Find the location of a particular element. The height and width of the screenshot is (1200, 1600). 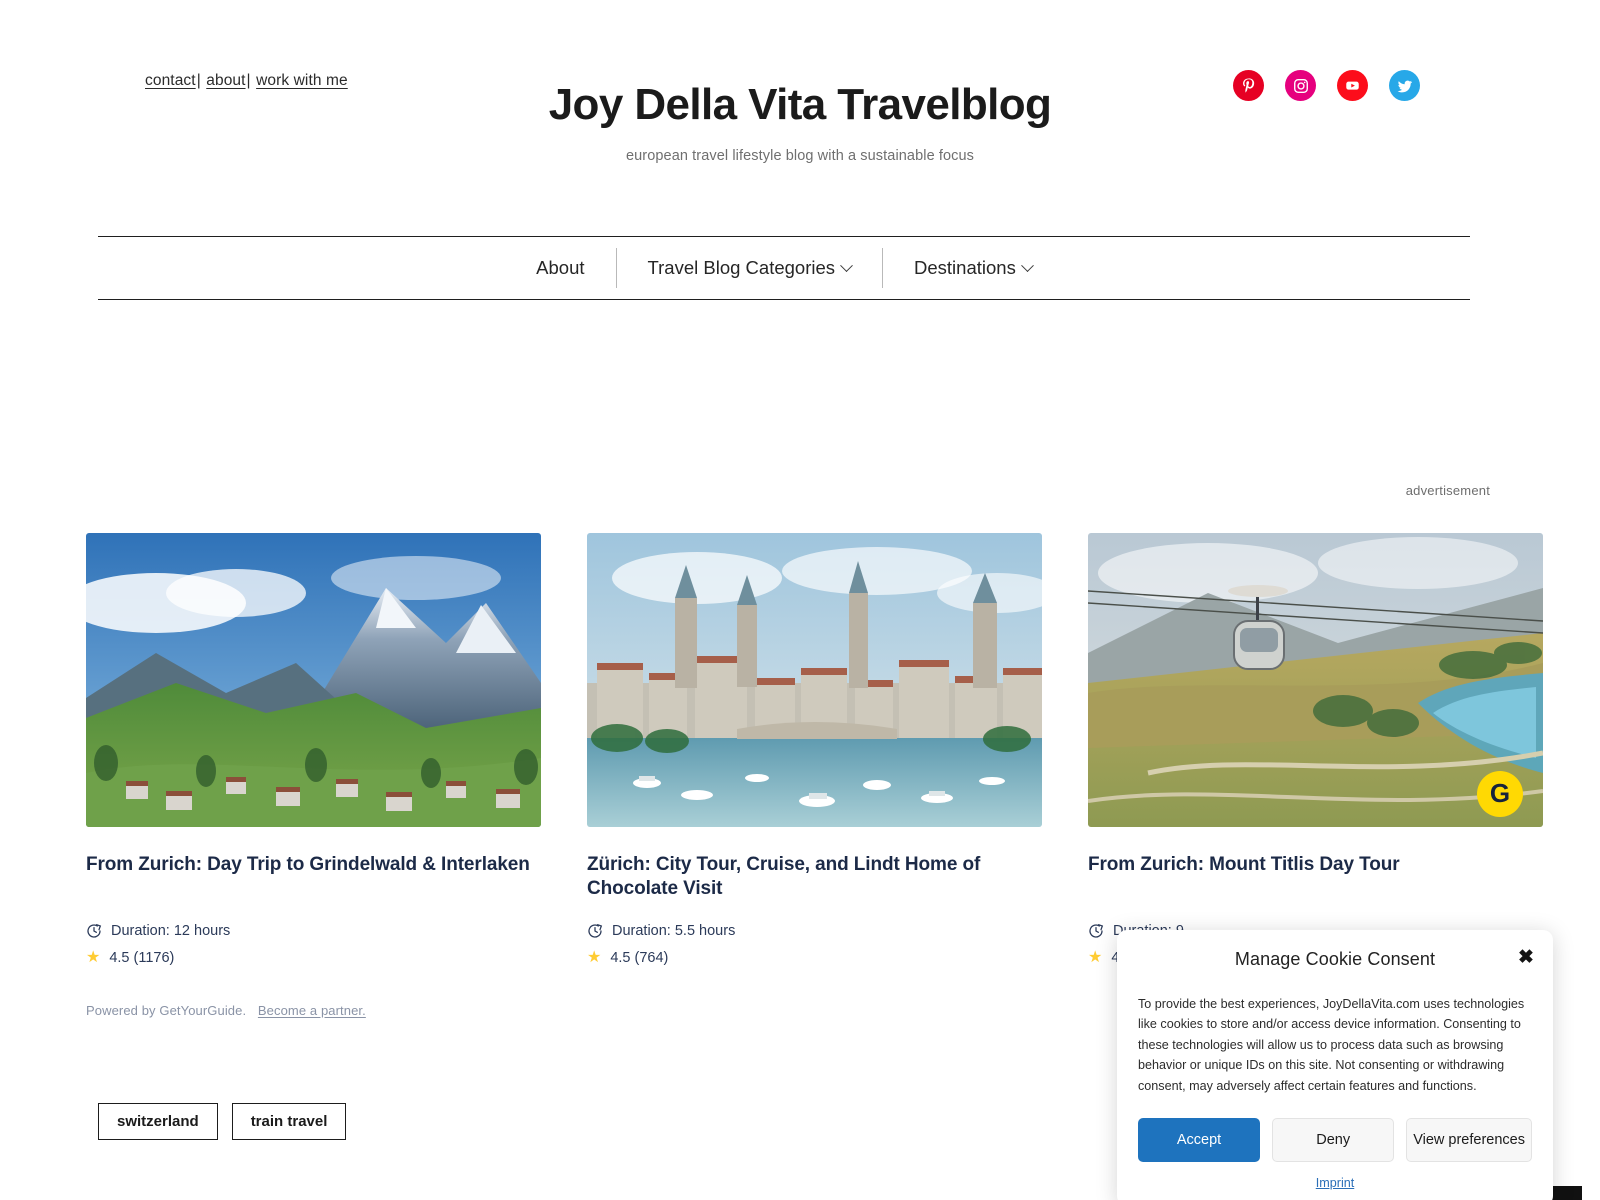

cookie-consent-actions: Accept Deny View preferences is located at coordinates (1335, 1139).